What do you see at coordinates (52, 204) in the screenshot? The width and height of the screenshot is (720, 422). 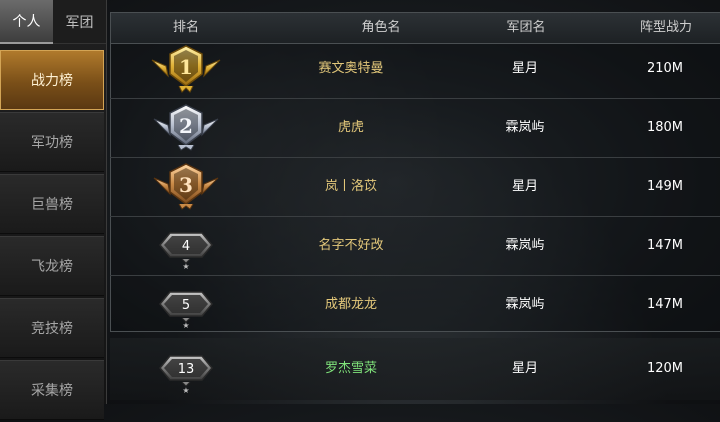 I see `sidebar-item-beast-ranking: 巨兽榜` at bounding box center [52, 204].